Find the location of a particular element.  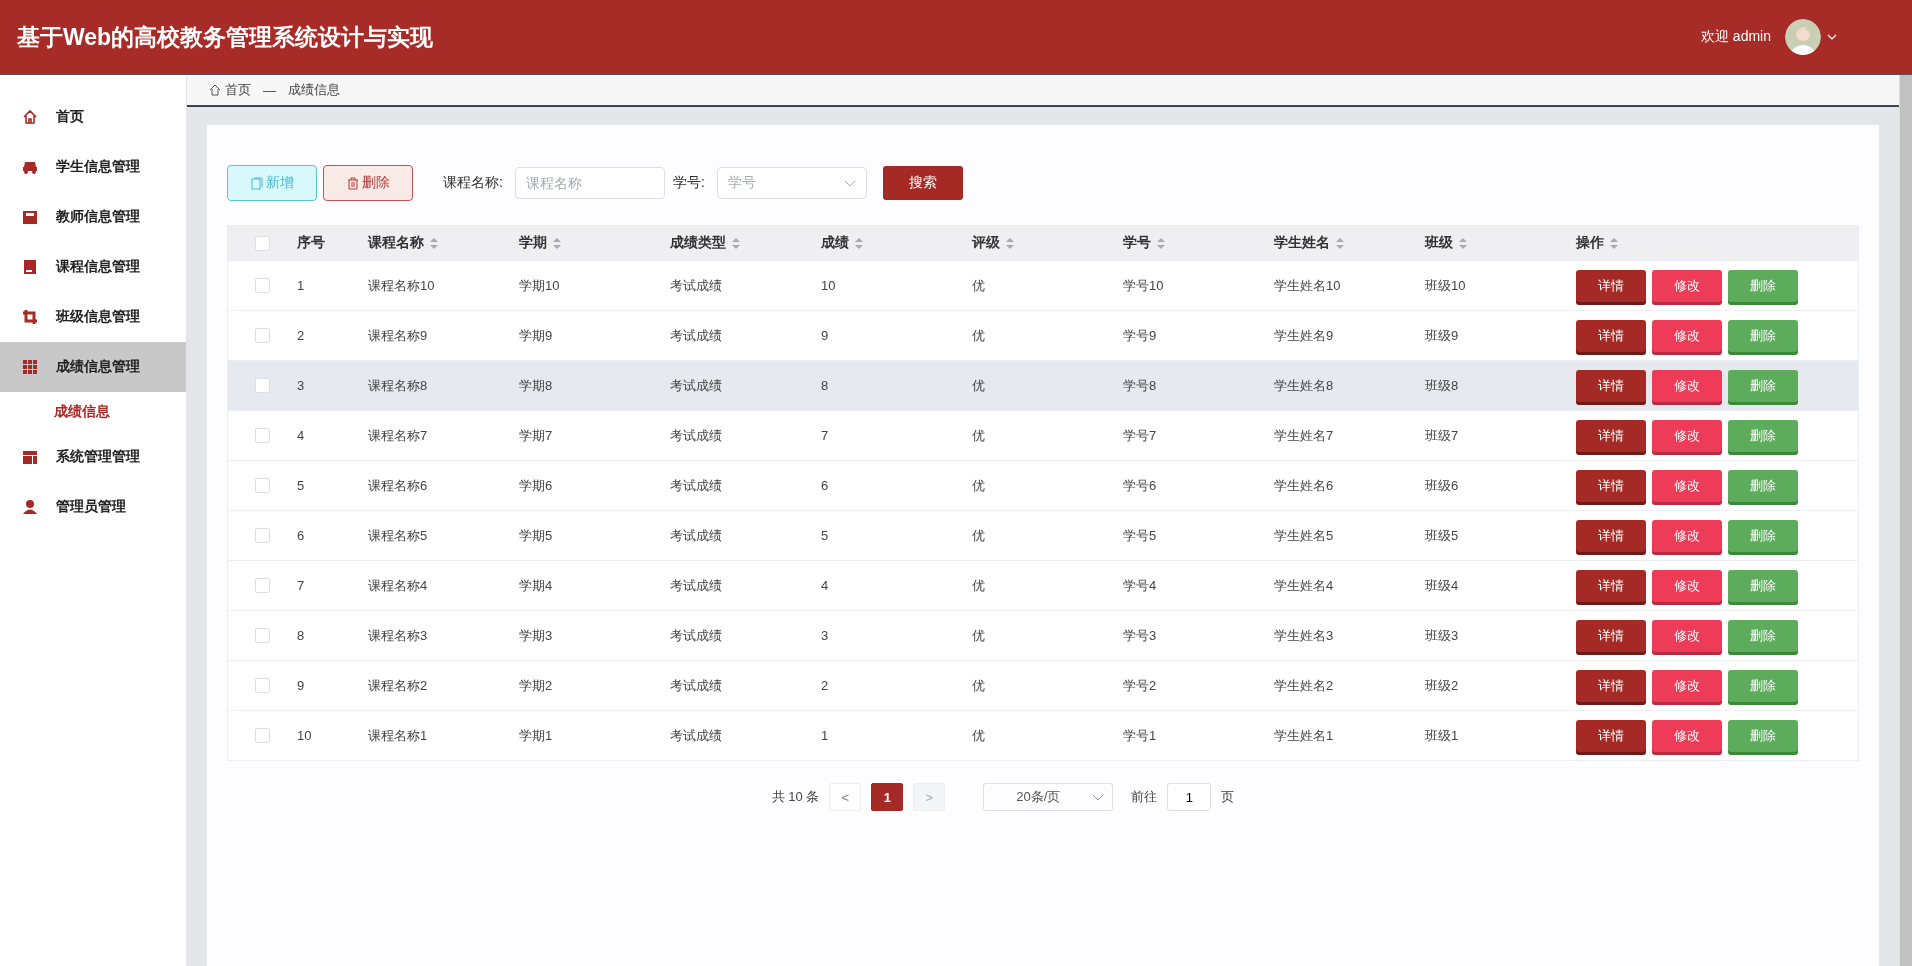

page-size-select: 20条/页 is located at coordinates (1048, 797).